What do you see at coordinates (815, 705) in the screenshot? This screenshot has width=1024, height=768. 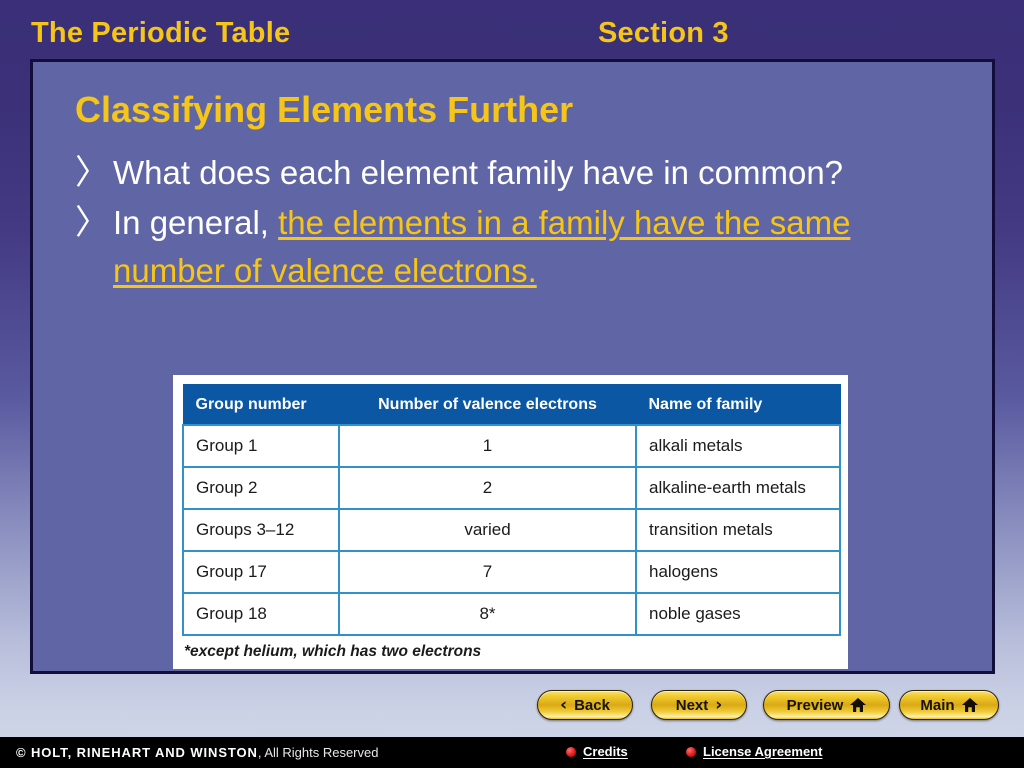 I see `preview-button-label: Preview` at bounding box center [815, 705].